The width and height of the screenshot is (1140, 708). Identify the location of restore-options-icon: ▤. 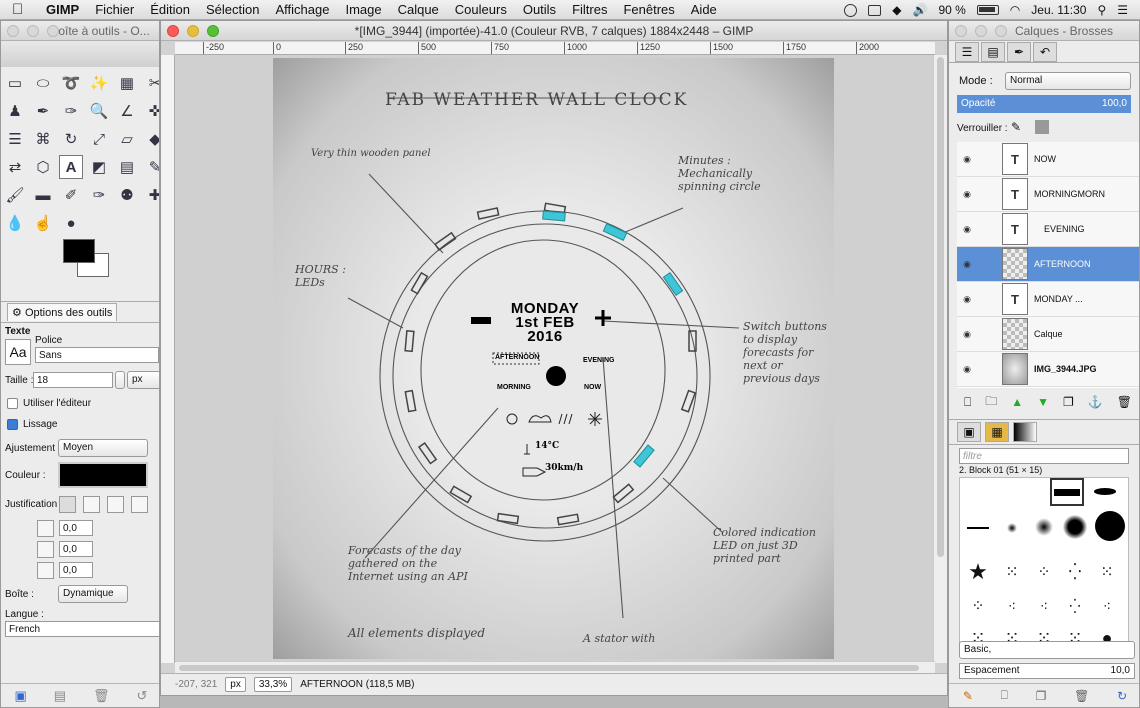
(60, 696).